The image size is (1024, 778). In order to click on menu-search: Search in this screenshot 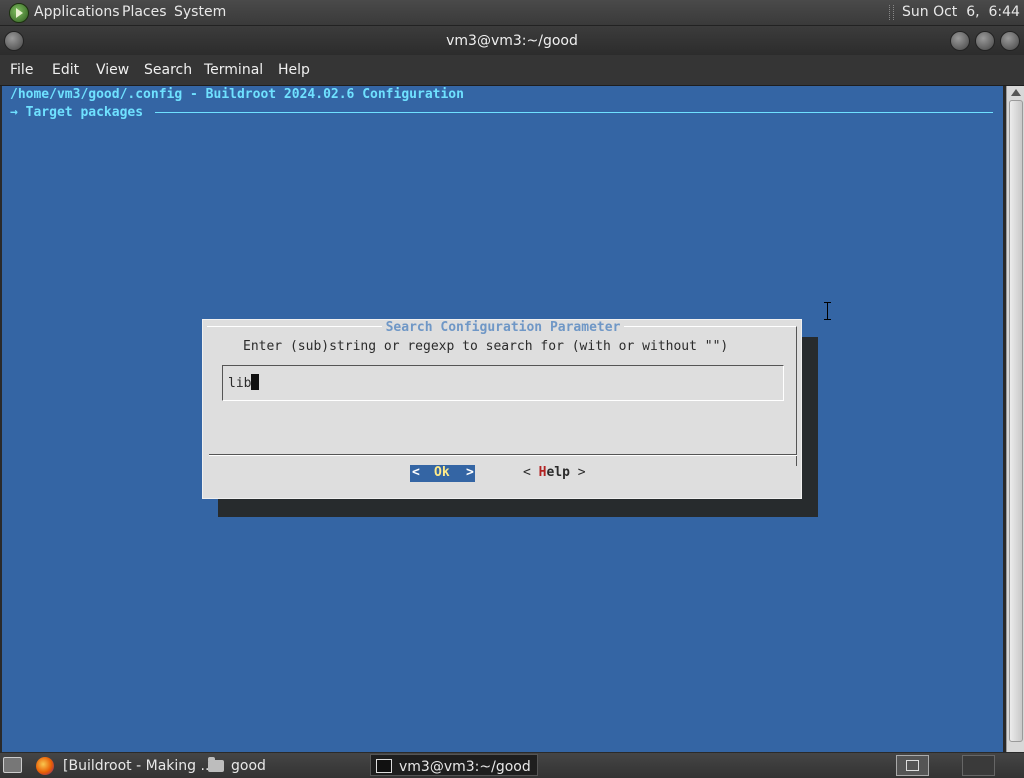, I will do `click(168, 70)`.